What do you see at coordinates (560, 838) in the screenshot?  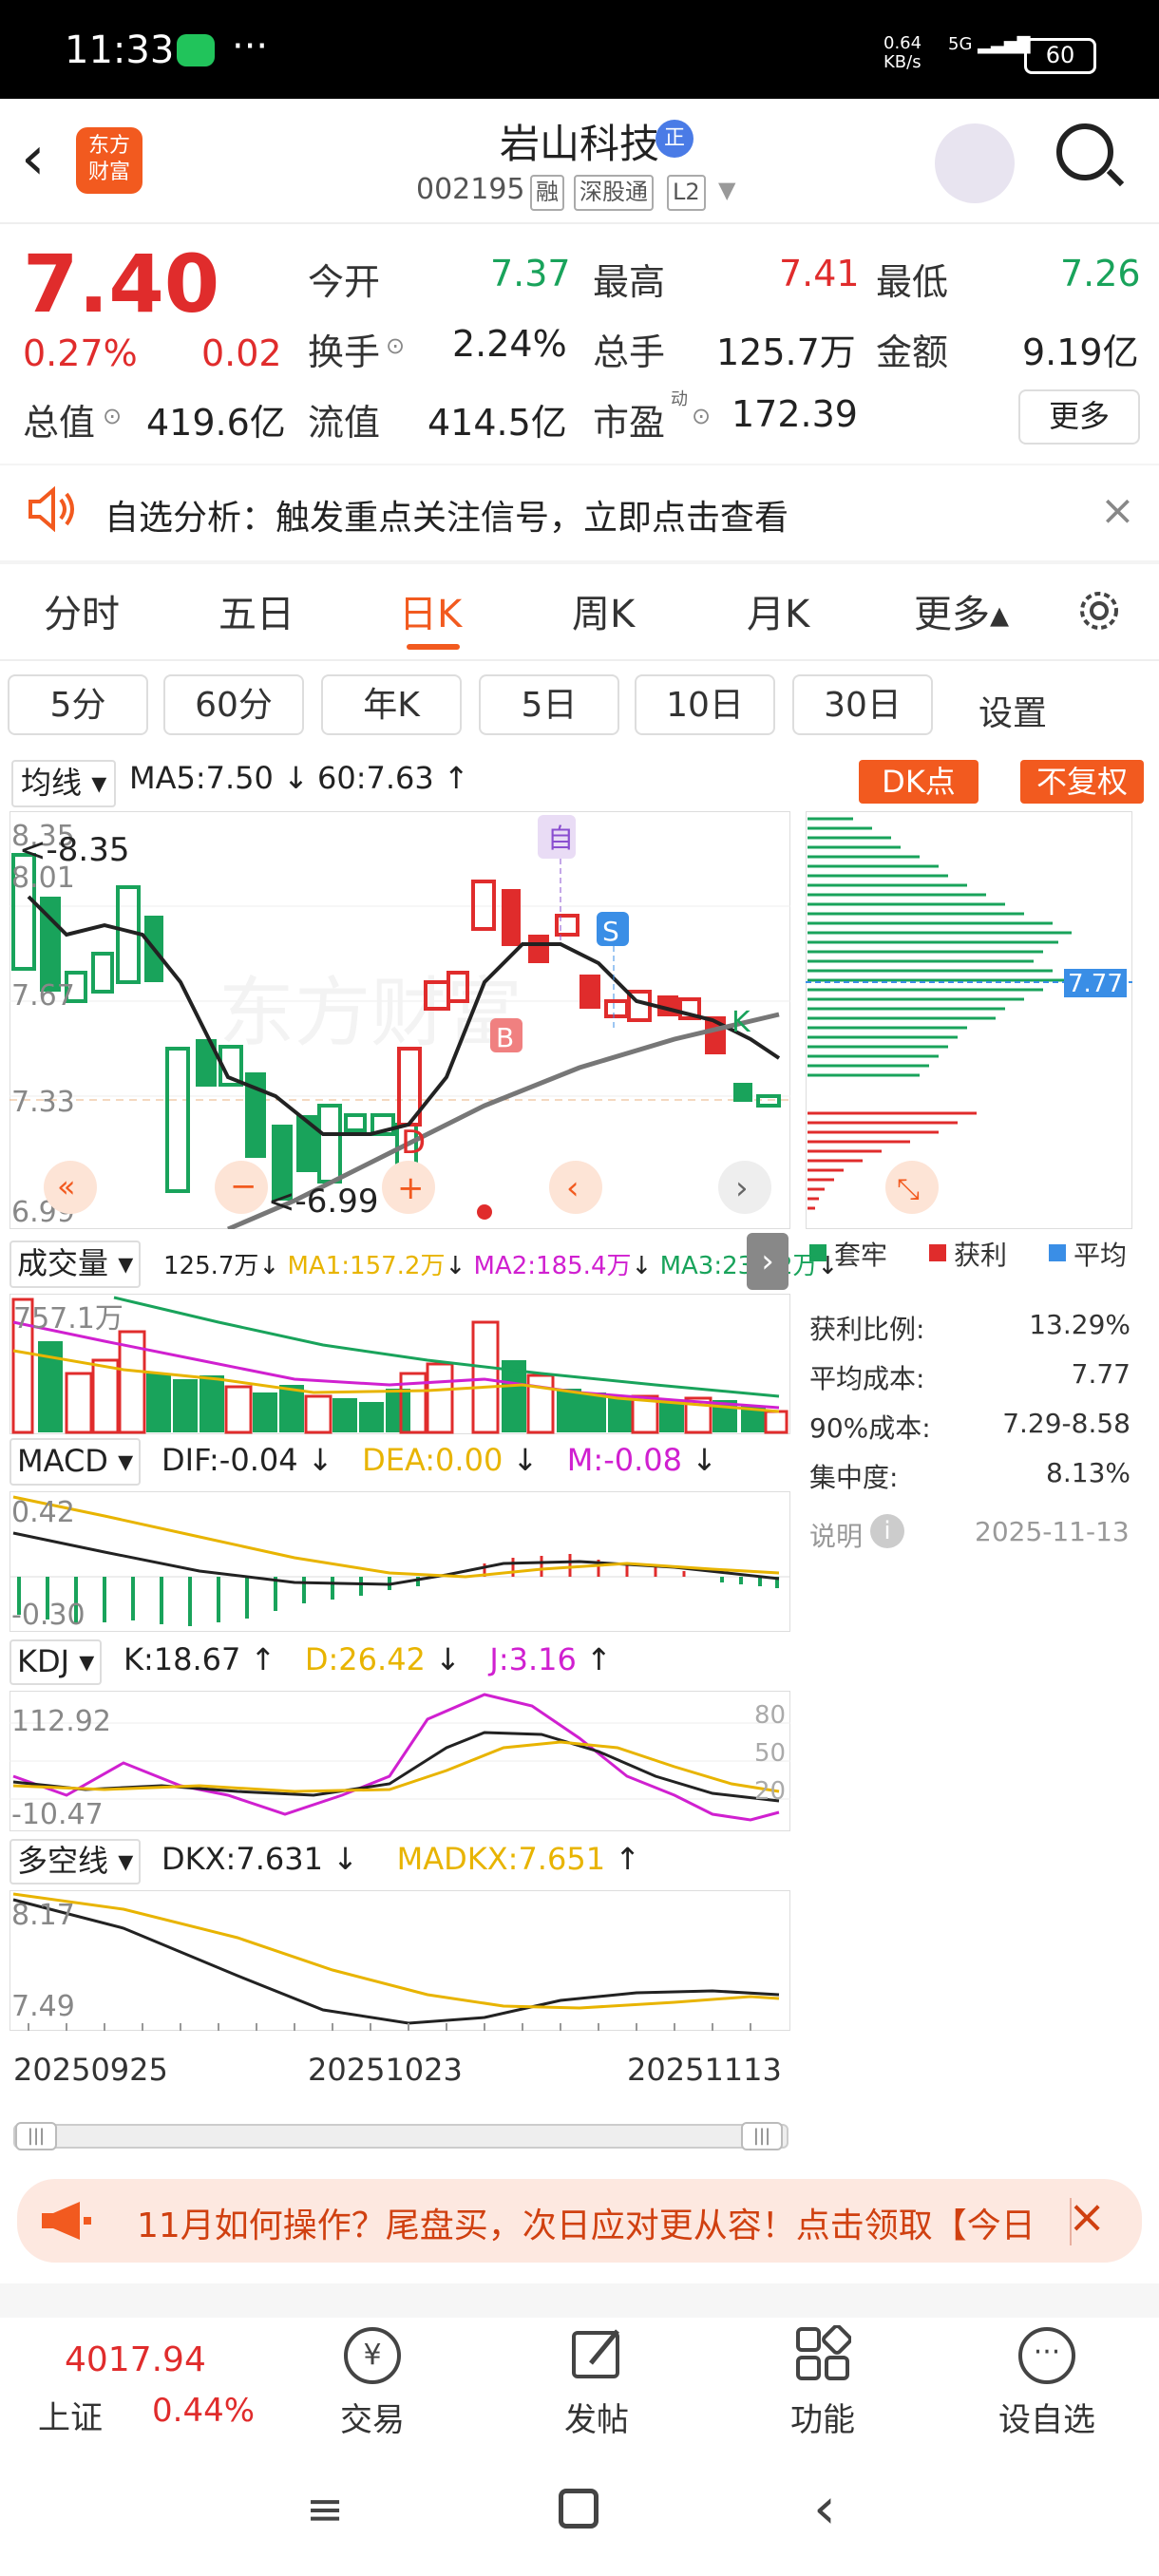 I see `marker-zi: 自` at bounding box center [560, 838].